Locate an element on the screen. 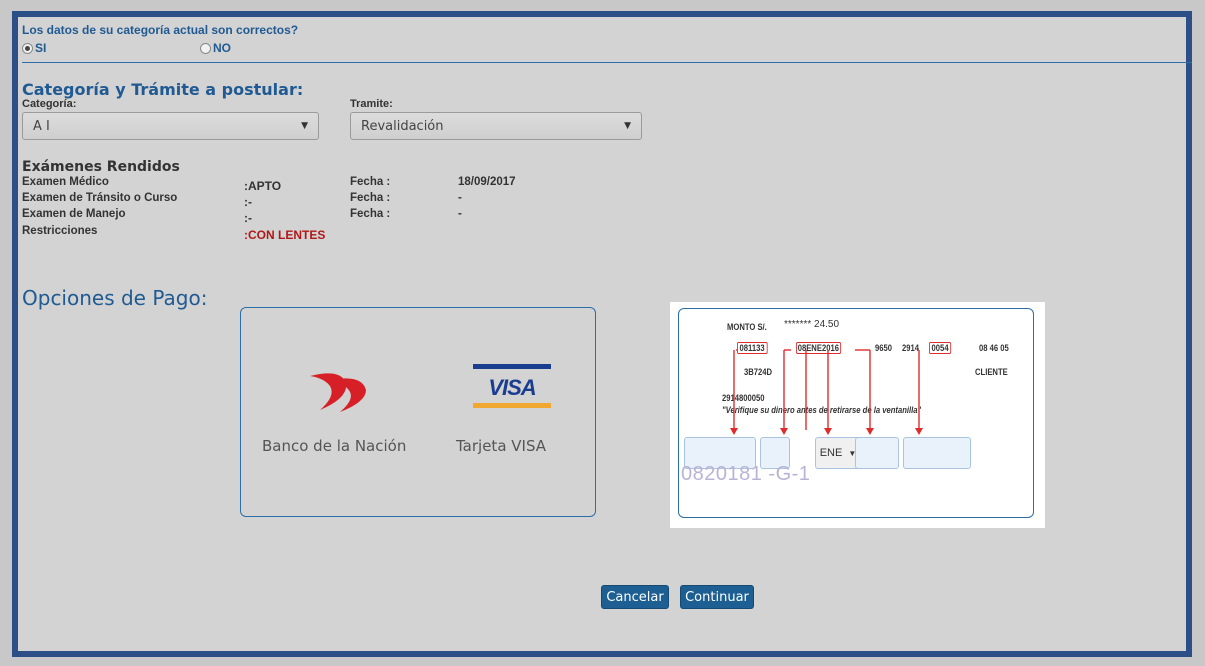  radio-si: SI is located at coordinates (34, 48).